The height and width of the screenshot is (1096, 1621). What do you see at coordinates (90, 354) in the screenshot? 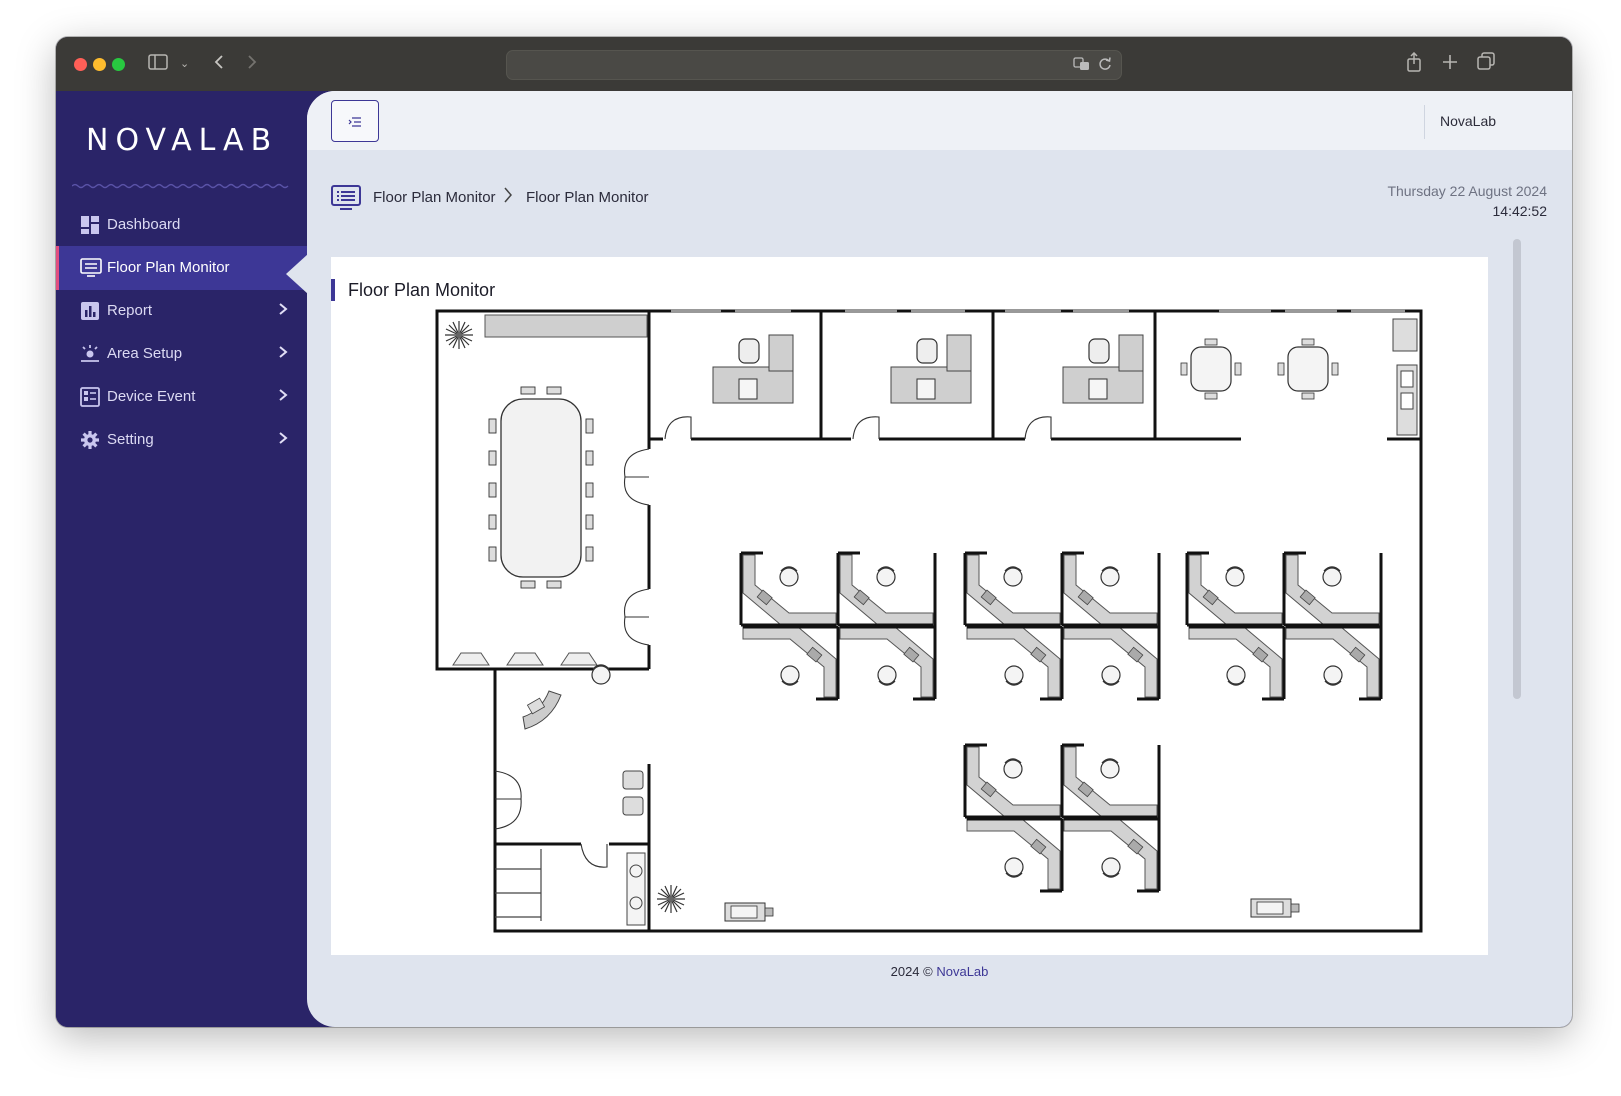
I see `area-setup-icon` at bounding box center [90, 354].